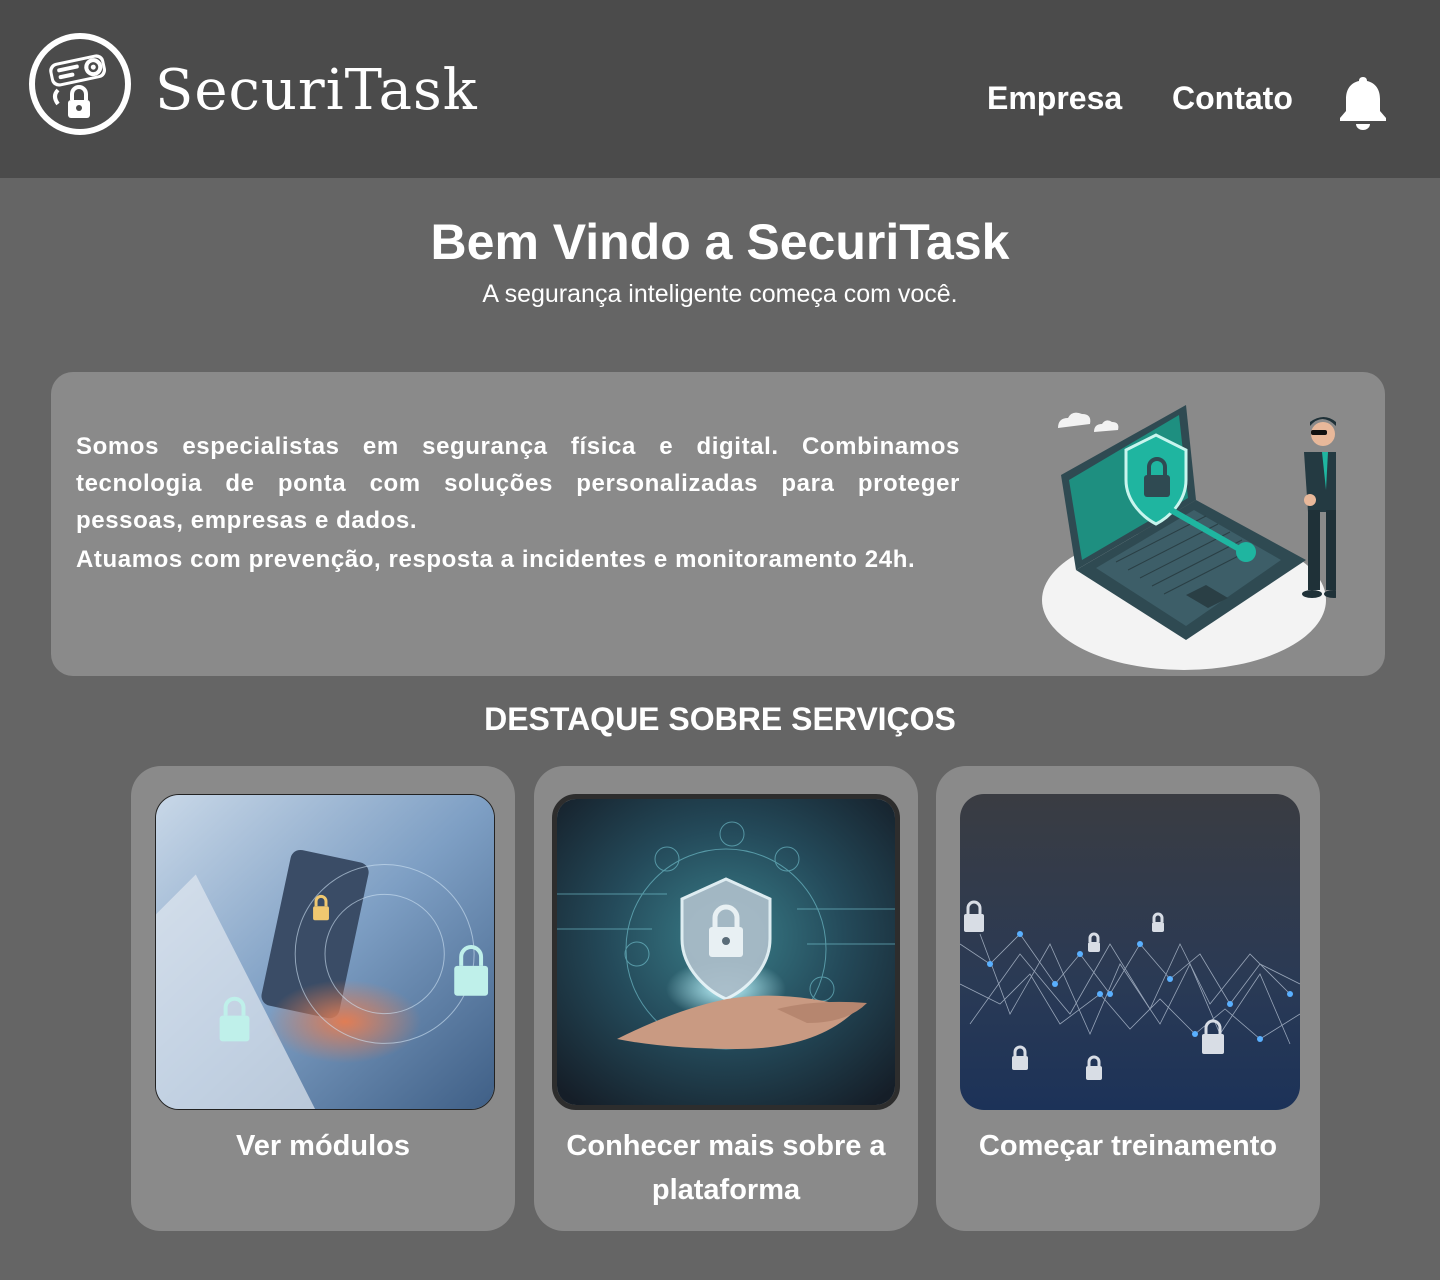 This screenshot has height=1280, width=1440. Describe the element at coordinates (1128, 1146) in the screenshot. I see `service-card-label: Começar treinamento` at that location.